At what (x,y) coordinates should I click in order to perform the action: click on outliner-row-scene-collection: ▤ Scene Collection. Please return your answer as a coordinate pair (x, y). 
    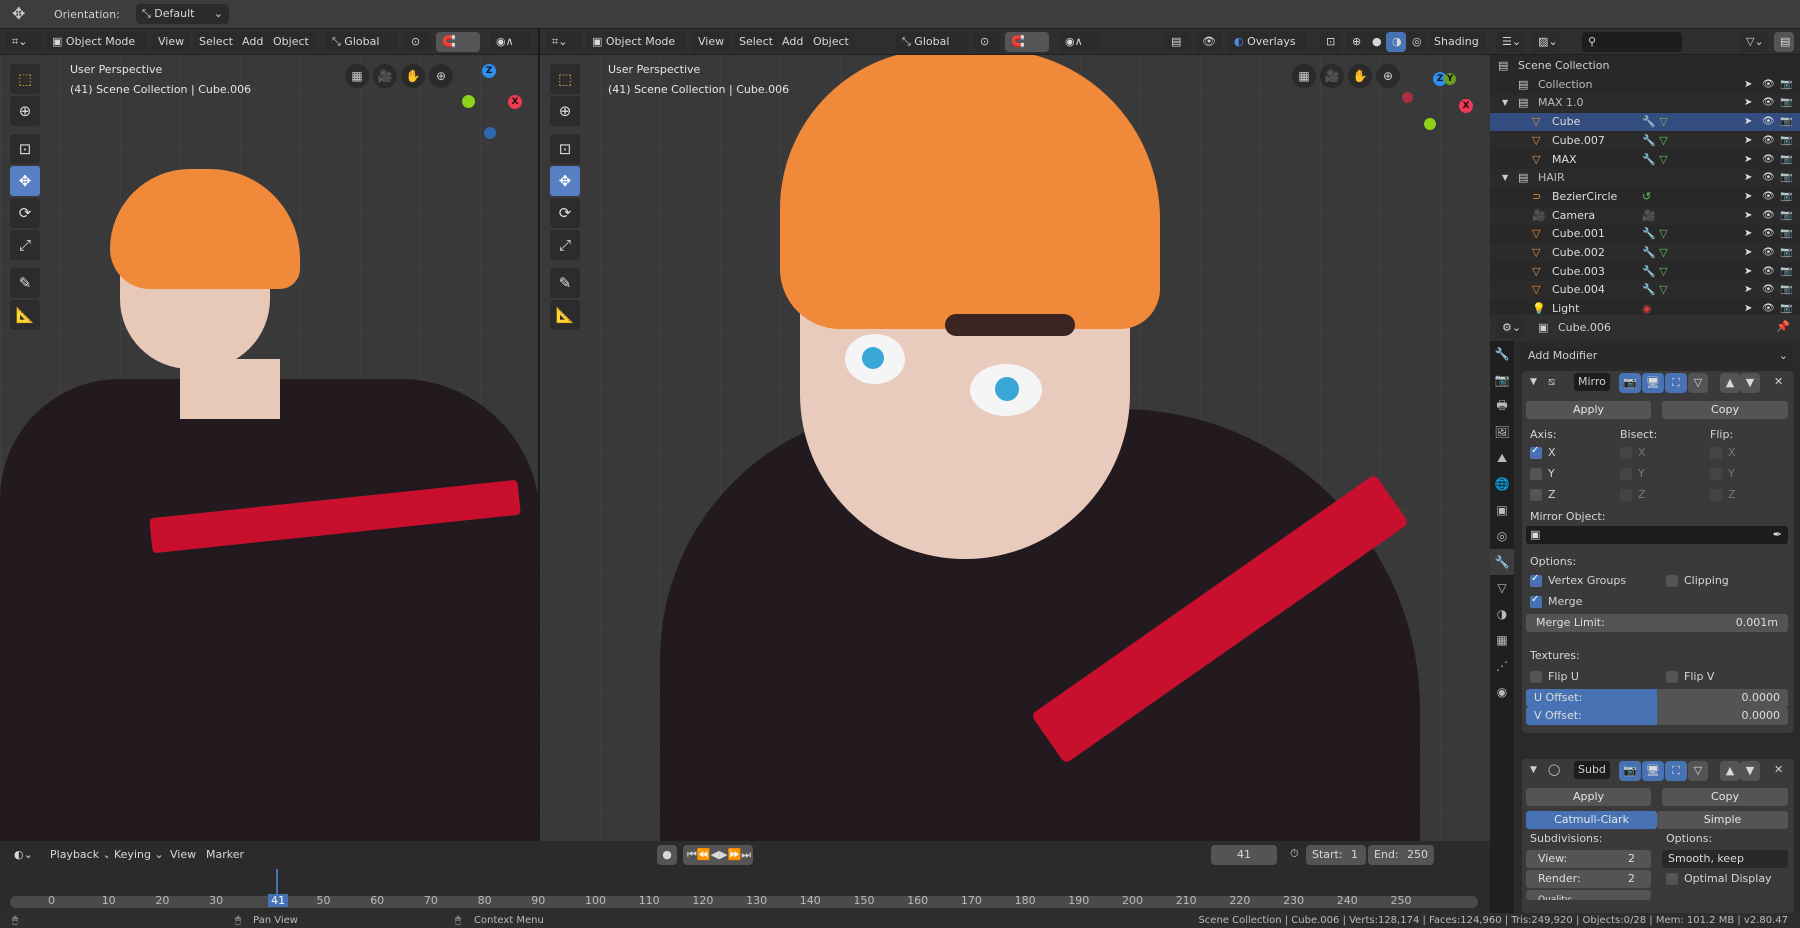
    Looking at the image, I should click on (1645, 66).